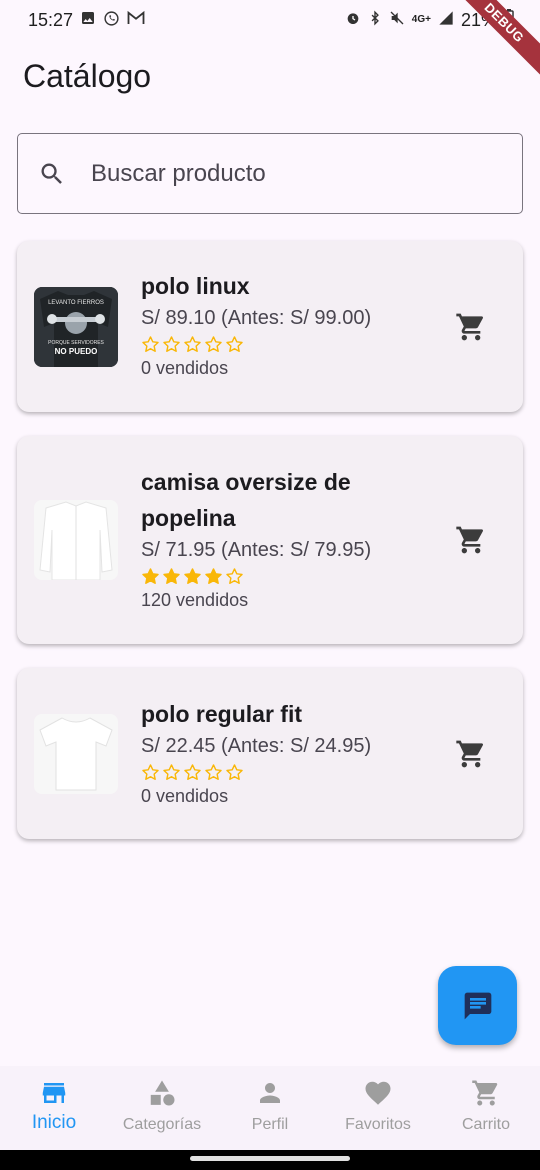 The width and height of the screenshot is (540, 1170). I want to click on product-name: camisa oversize de popelina, so click(246, 500).